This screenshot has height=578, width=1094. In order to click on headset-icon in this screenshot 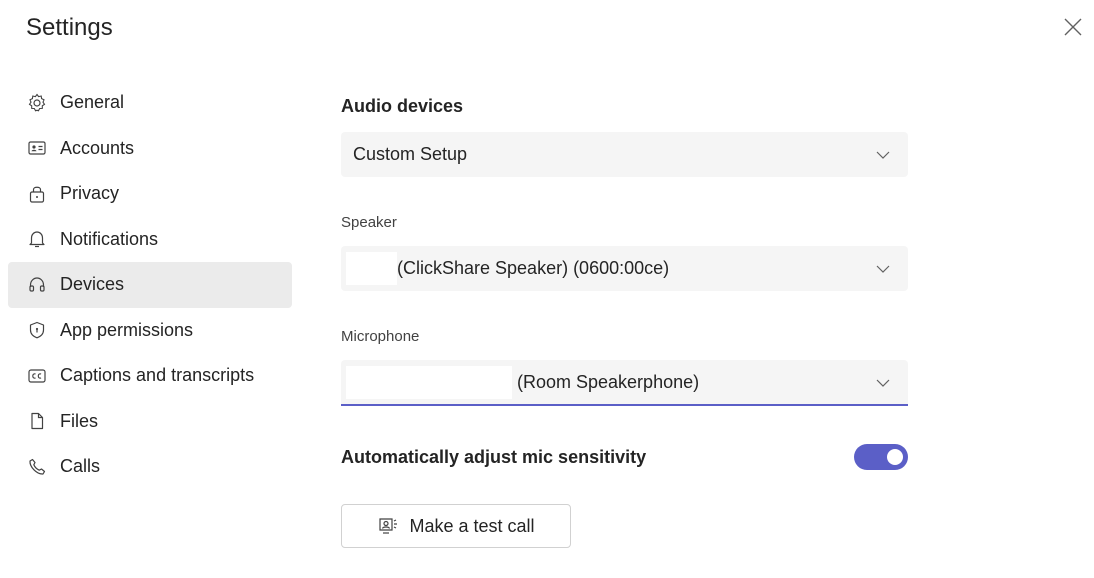, I will do `click(37, 285)`.